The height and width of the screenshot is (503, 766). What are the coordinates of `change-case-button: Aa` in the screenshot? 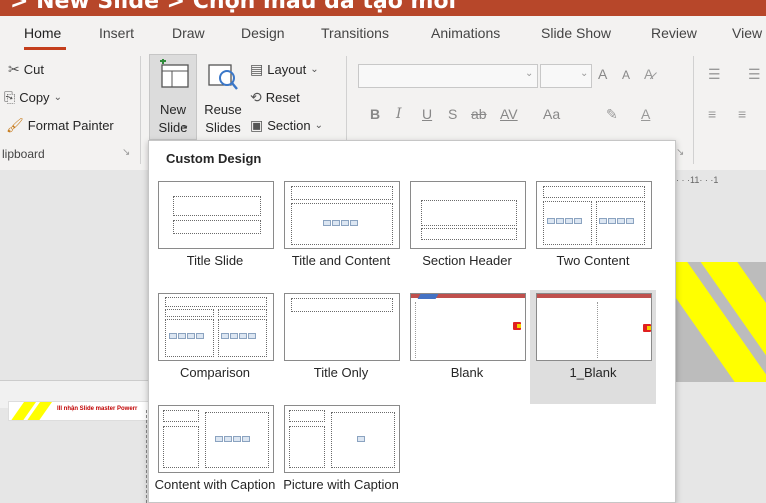 It's located at (551, 114).